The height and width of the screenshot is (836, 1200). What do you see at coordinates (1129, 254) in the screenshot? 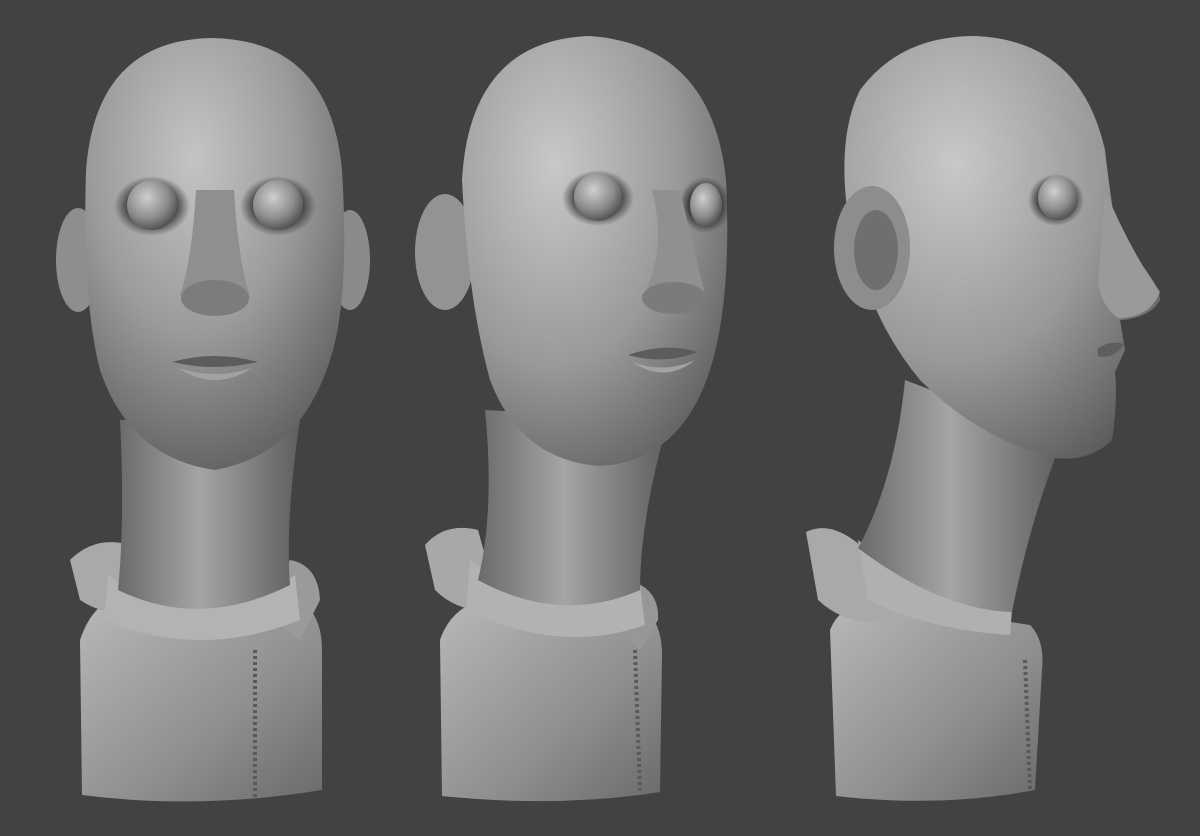
I see `nose` at bounding box center [1129, 254].